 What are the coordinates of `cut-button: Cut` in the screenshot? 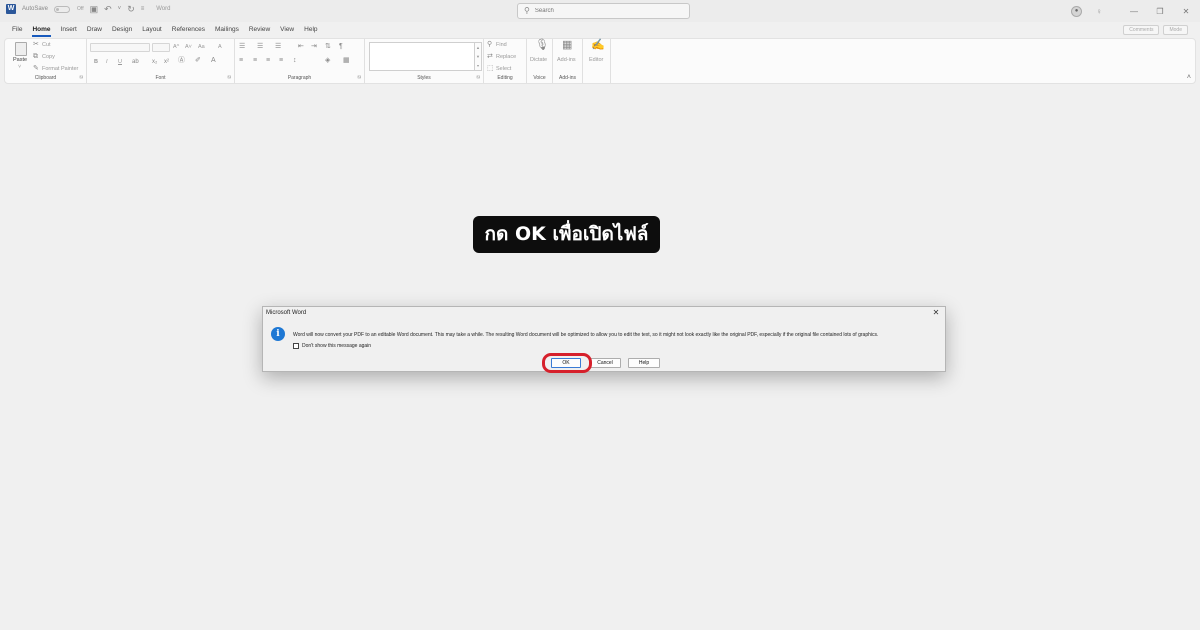 It's located at (46, 45).